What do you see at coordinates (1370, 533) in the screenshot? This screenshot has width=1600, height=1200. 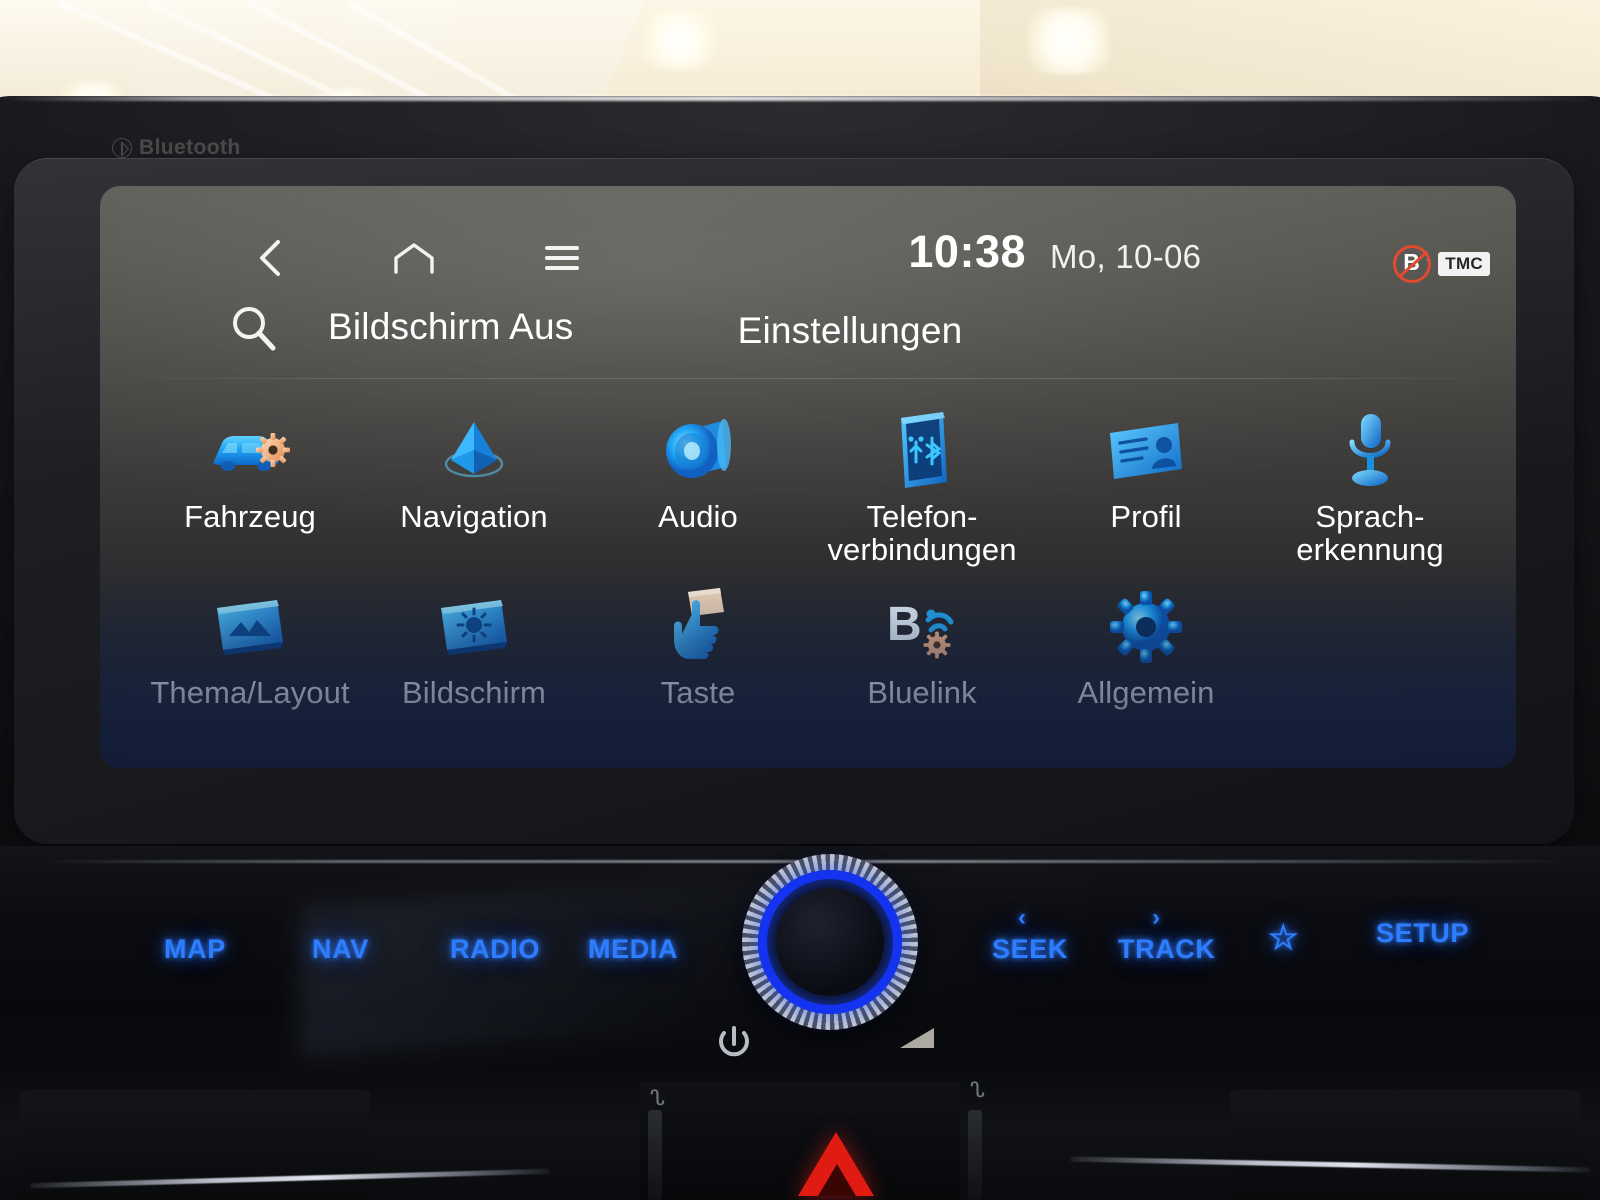 I see `menu-tile-label: Sprach- erkennung` at bounding box center [1370, 533].